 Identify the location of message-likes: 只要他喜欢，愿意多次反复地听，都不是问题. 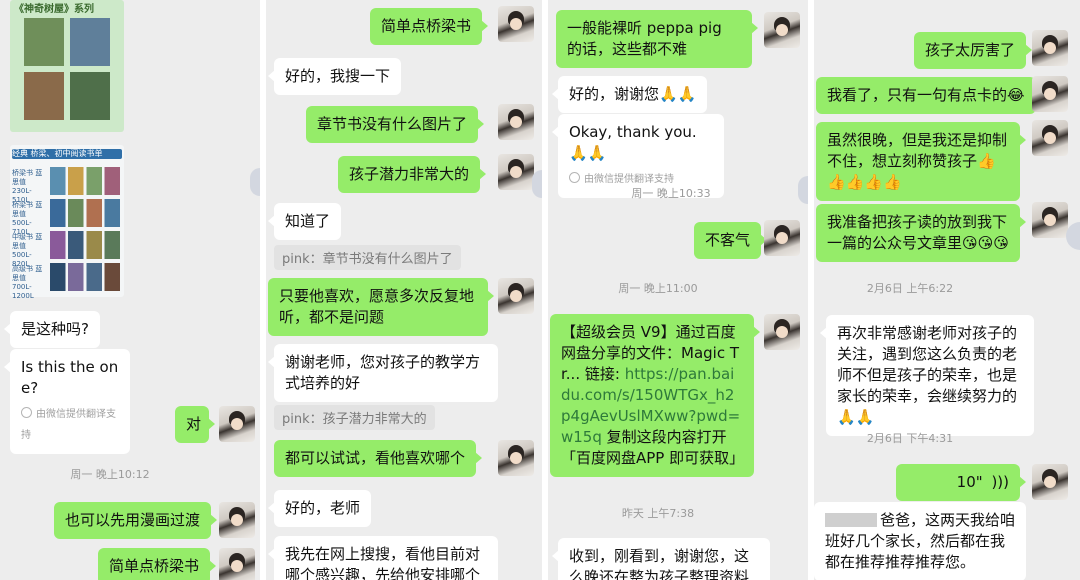
(381, 307).